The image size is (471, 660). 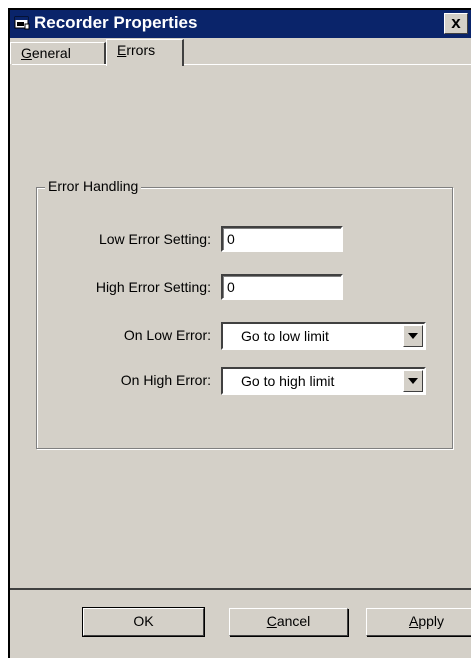 I want to click on apply-accel: A, so click(x=413, y=621).